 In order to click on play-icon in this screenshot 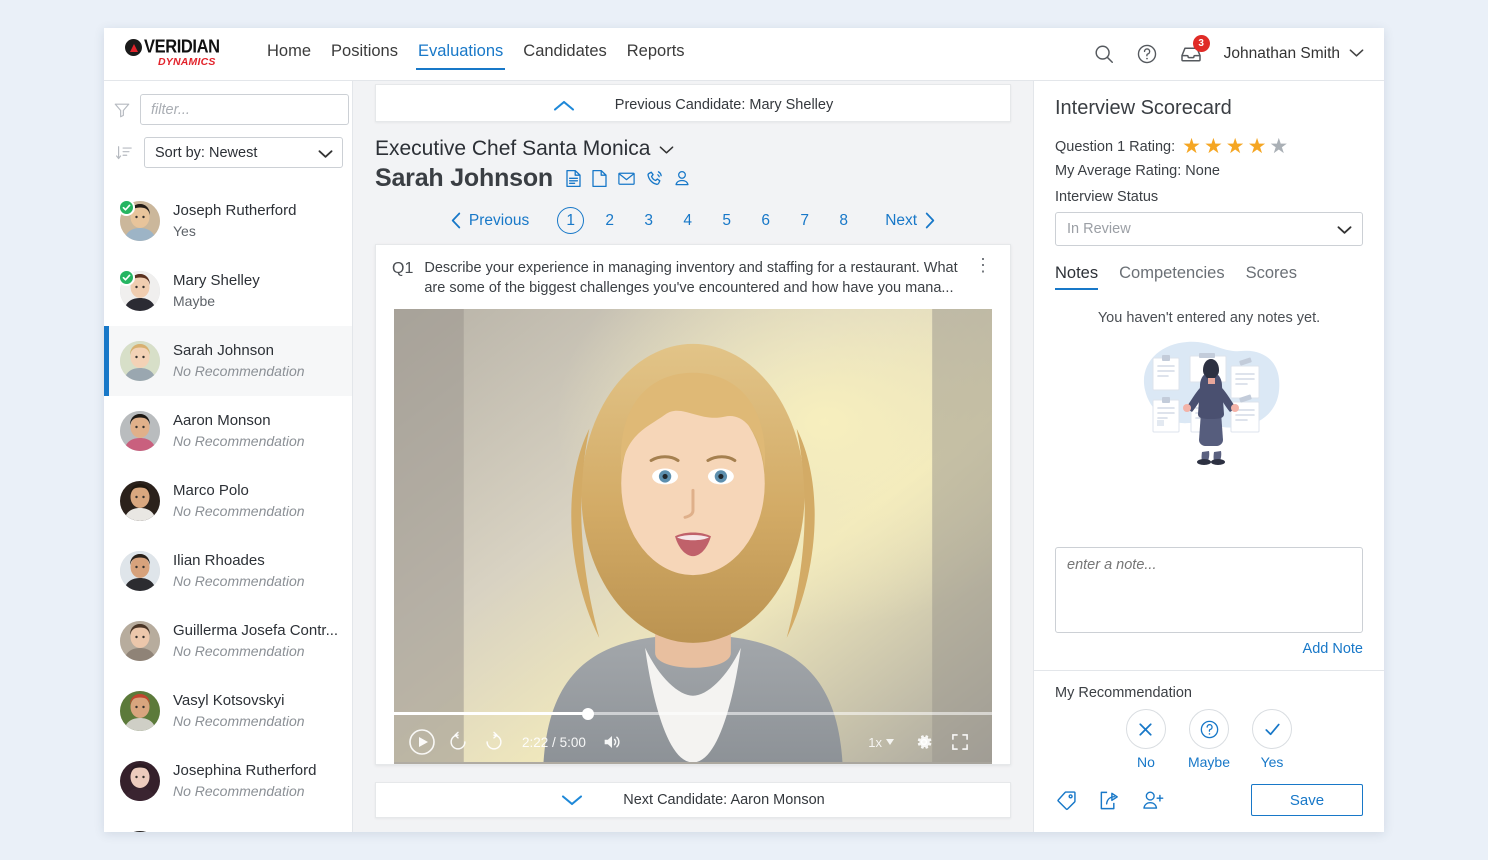, I will do `click(422, 742)`.